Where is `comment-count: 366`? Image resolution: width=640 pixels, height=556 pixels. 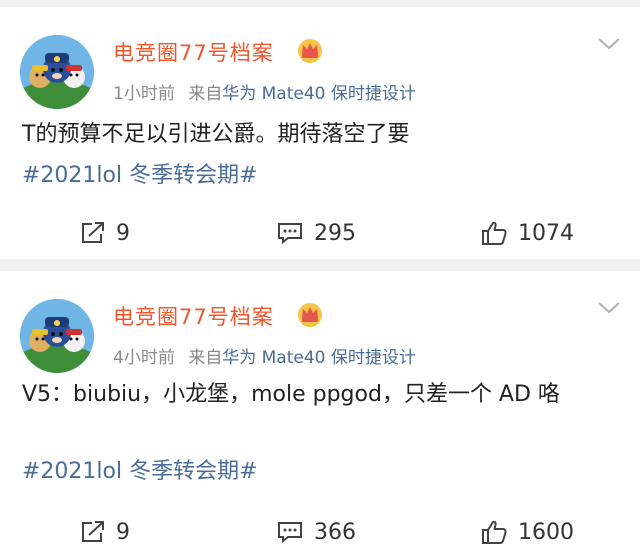 comment-count: 366 is located at coordinates (335, 532).